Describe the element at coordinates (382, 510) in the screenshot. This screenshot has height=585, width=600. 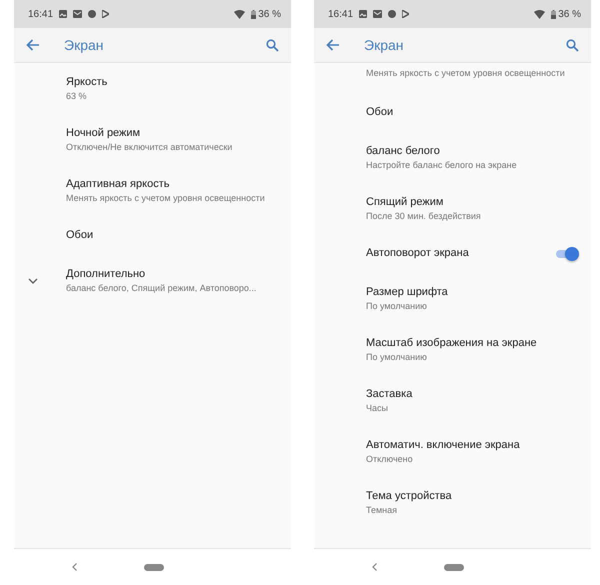
I see `setting-summary: Темная` at that location.